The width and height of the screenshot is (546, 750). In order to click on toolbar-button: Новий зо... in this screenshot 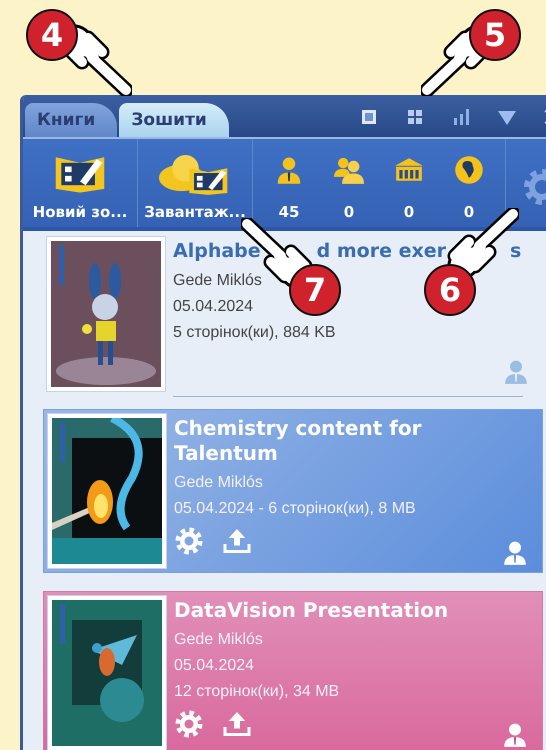, I will do `click(80, 183)`.